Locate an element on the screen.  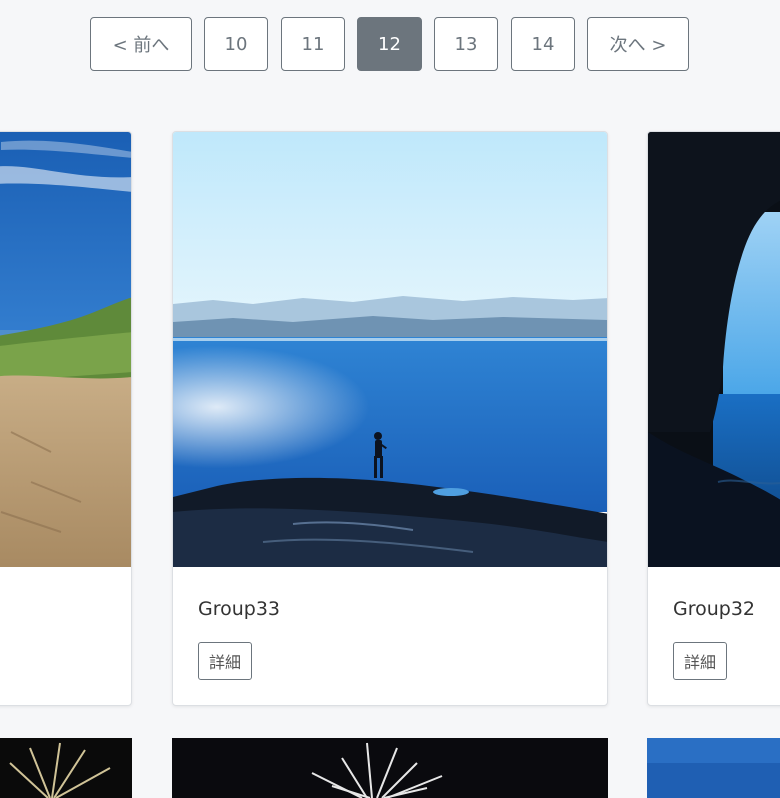
page-10-button: 10 is located at coordinates (236, 44).